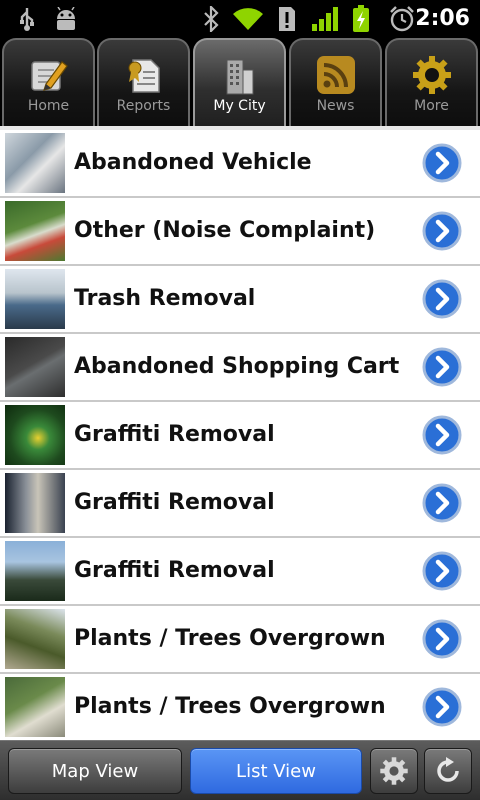  What do you see at coordinates (361, 18) in the screenshot?
I see `battery-charging-icon` at bounding box center [361, 18].